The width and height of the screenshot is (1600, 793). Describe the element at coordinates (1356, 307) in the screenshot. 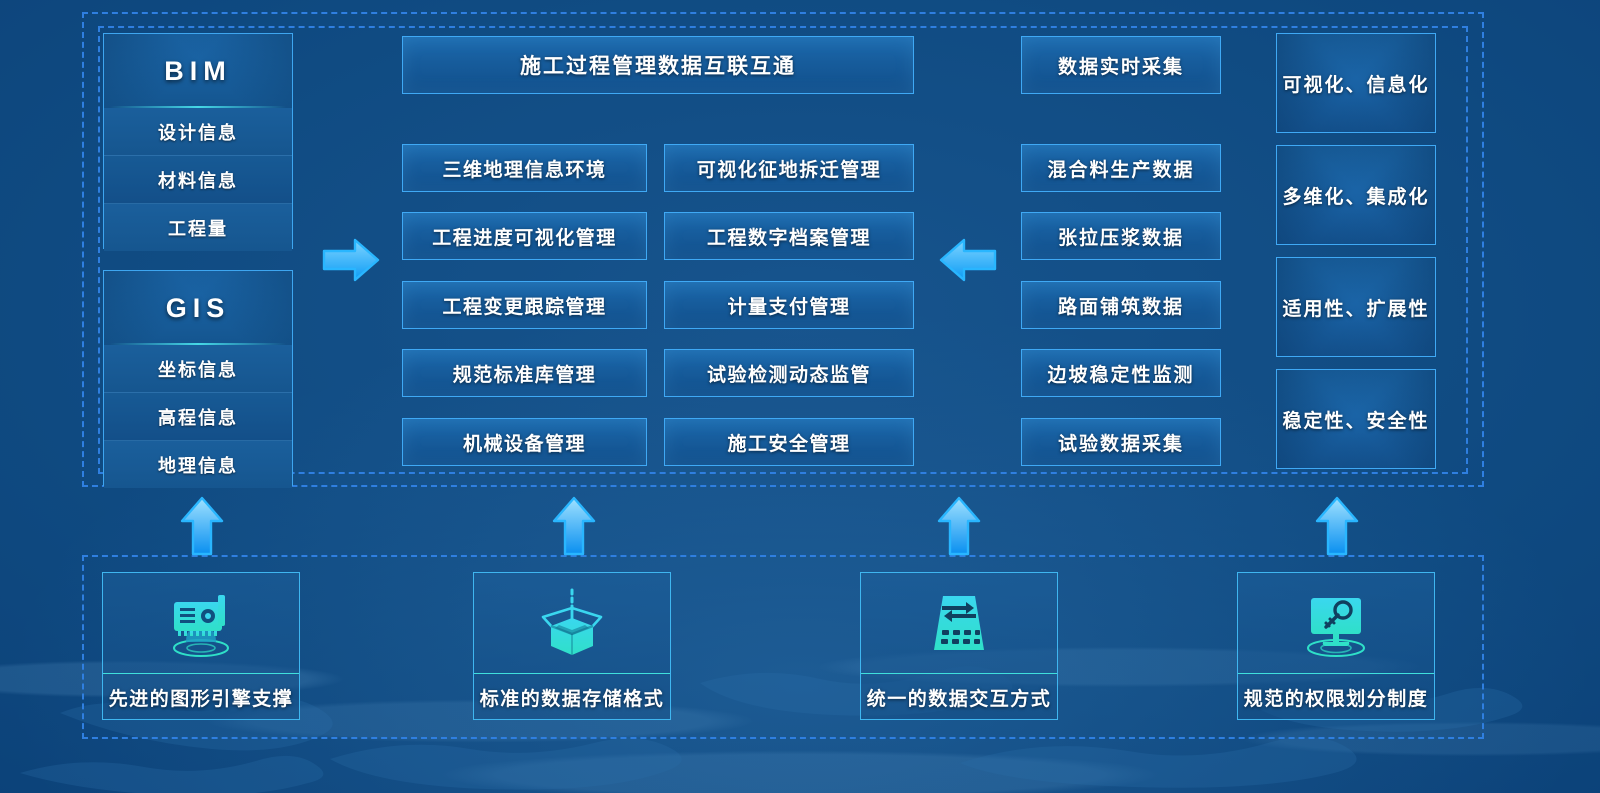

I see `feature-item-2: 适用性、扩展性` at that location.